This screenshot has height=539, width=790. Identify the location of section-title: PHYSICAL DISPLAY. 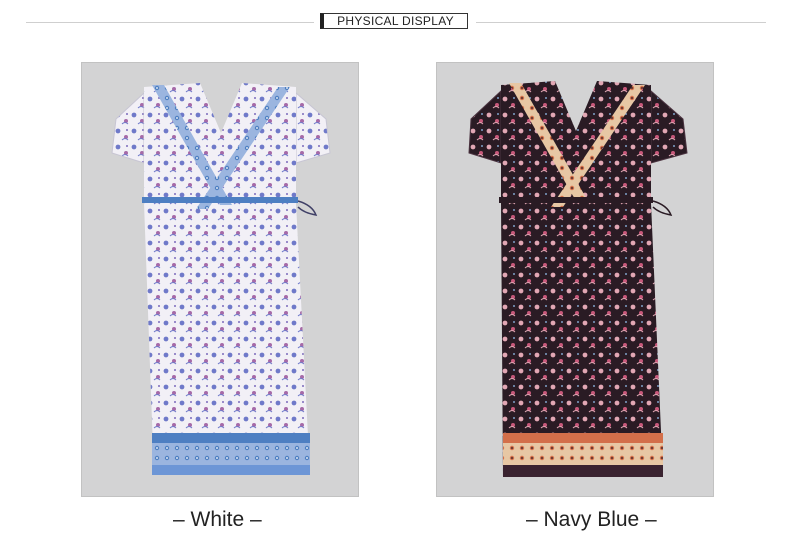
(394, 21).